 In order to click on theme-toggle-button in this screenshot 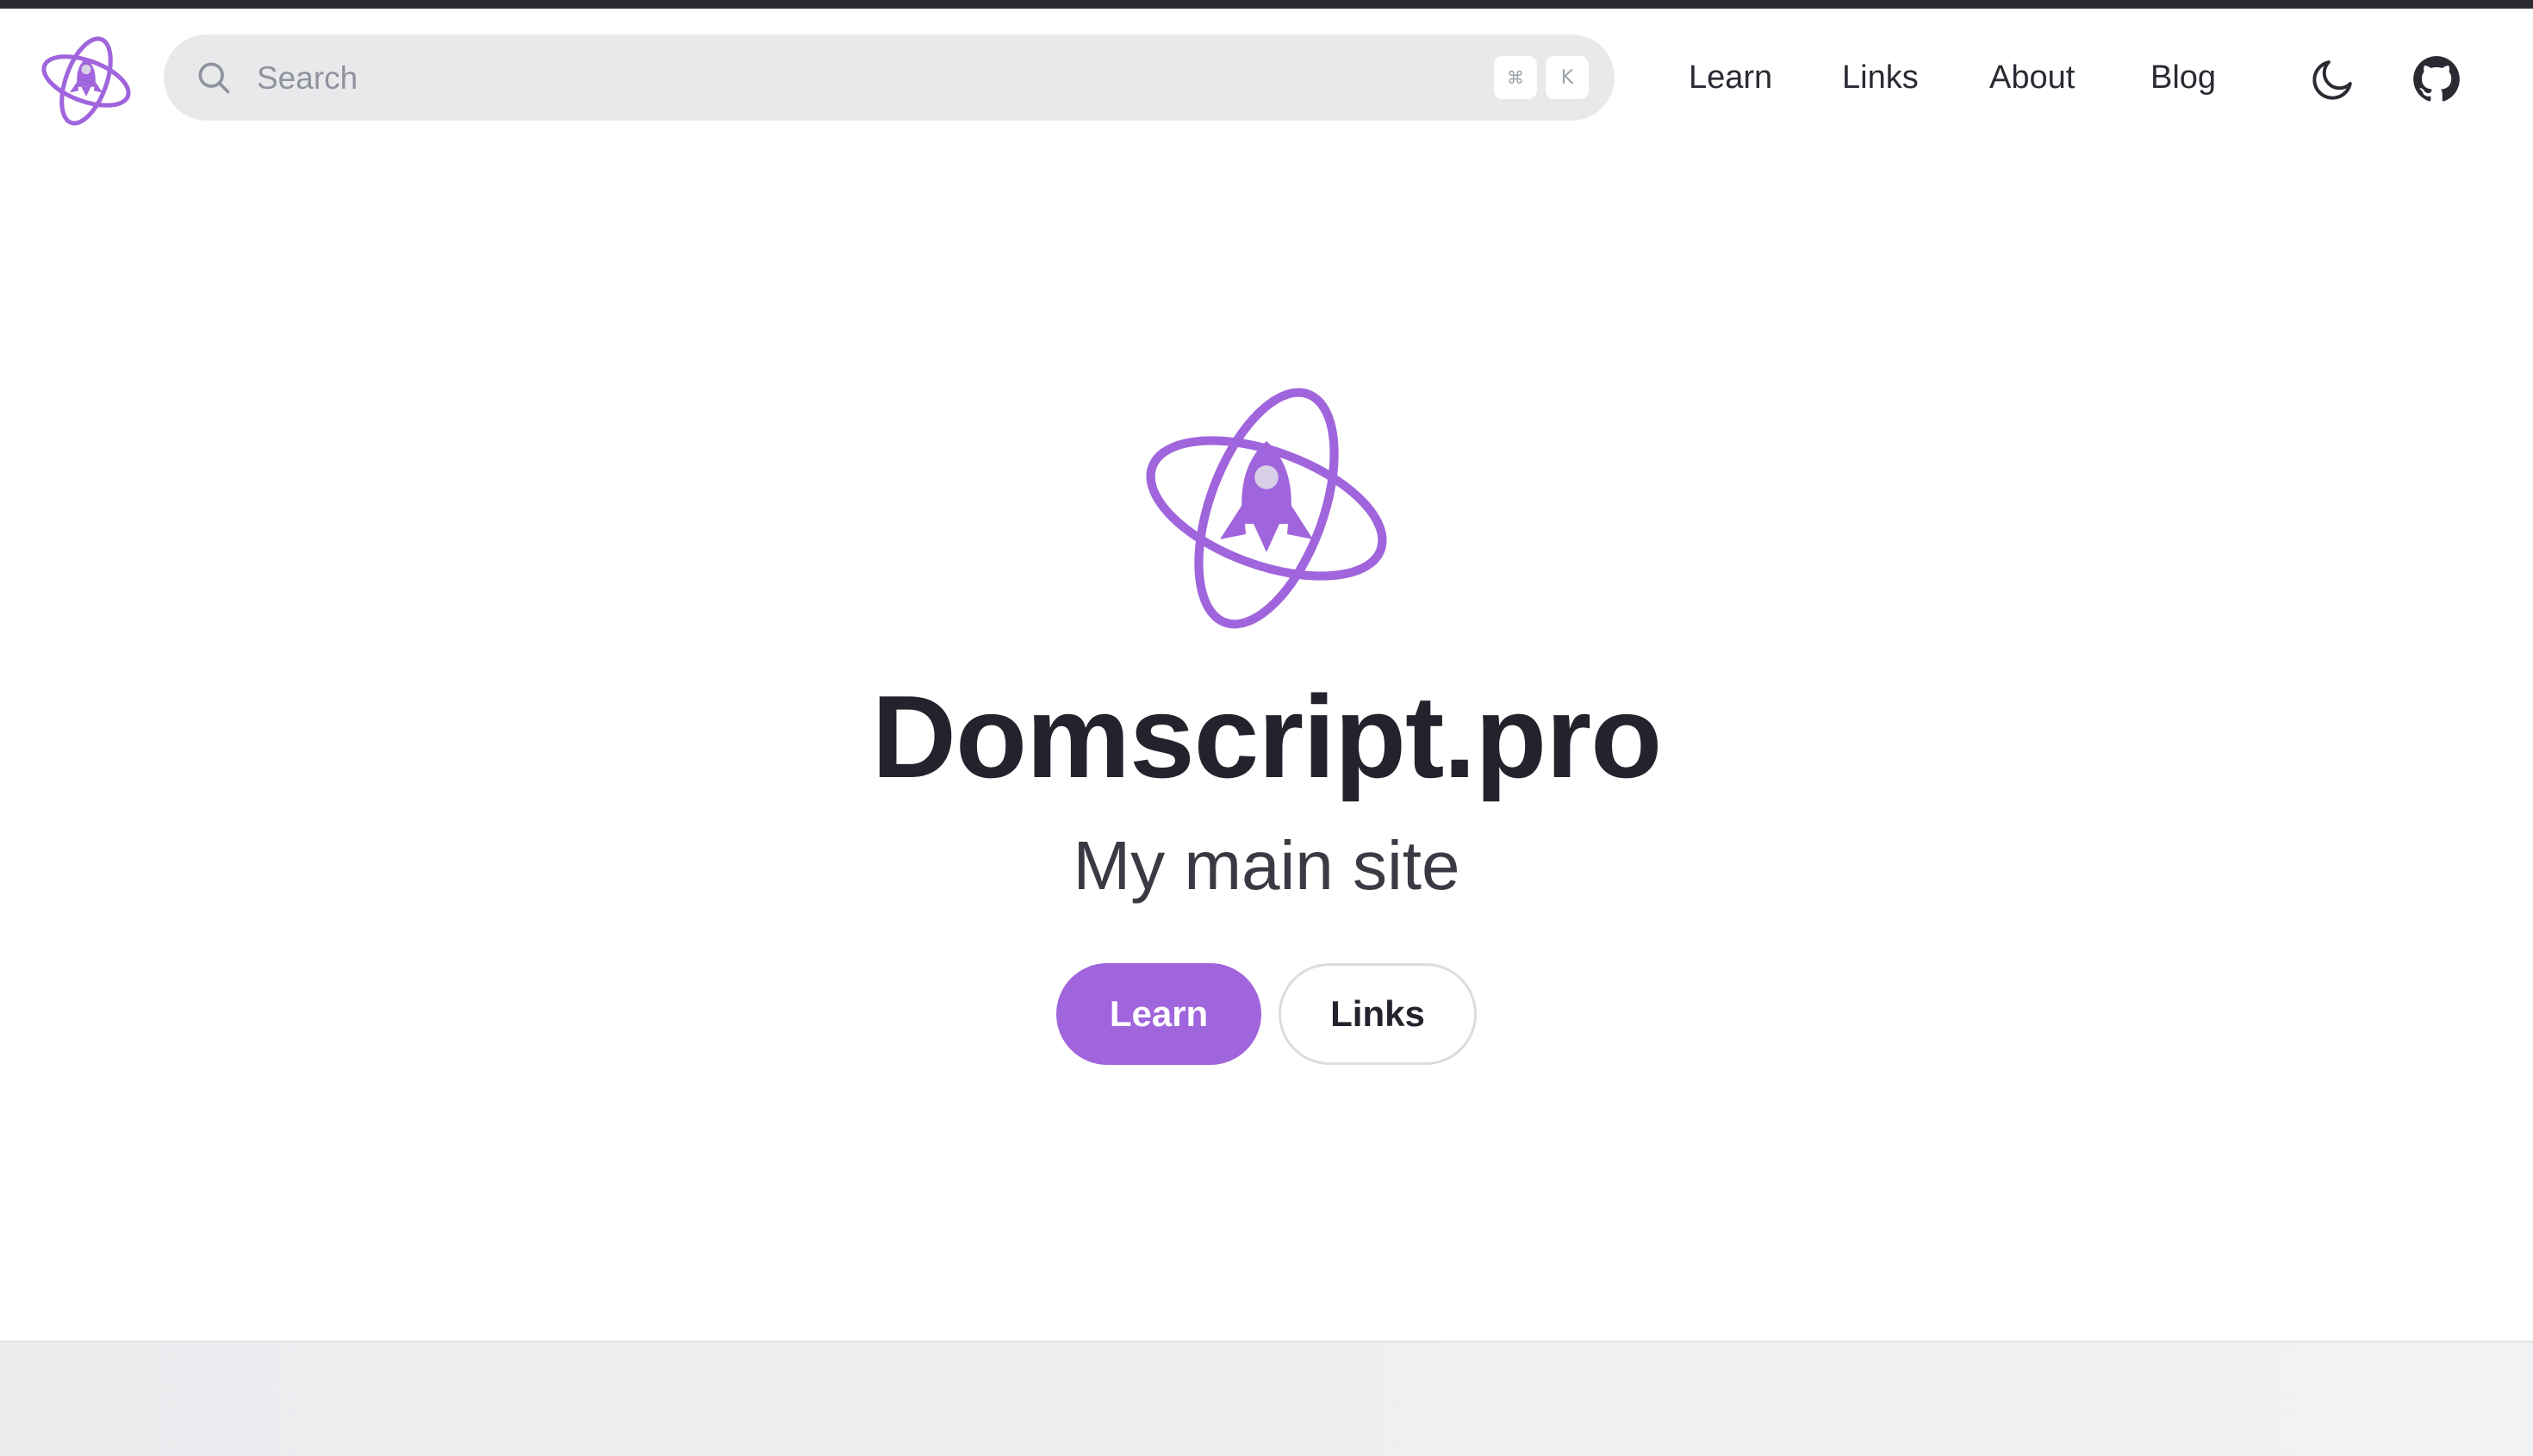, I will do `click(2333, 79)`.